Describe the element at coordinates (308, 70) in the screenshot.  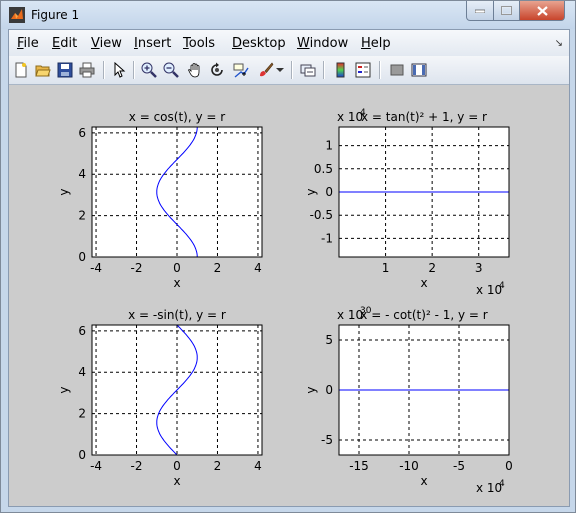
I see `link-plot-button` at that location.